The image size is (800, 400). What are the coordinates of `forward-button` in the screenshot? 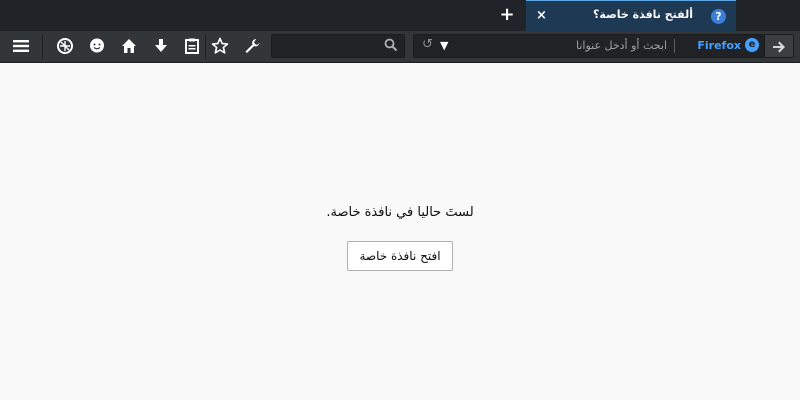 It's located at (779, 46).